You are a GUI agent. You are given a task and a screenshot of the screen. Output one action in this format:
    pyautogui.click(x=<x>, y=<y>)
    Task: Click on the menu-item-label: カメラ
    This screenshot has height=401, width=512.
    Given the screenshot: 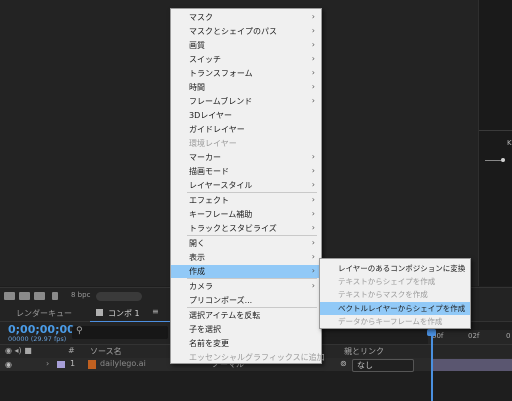 What is the action you would take?
    pyautogui.click(x=201, y=286)
    